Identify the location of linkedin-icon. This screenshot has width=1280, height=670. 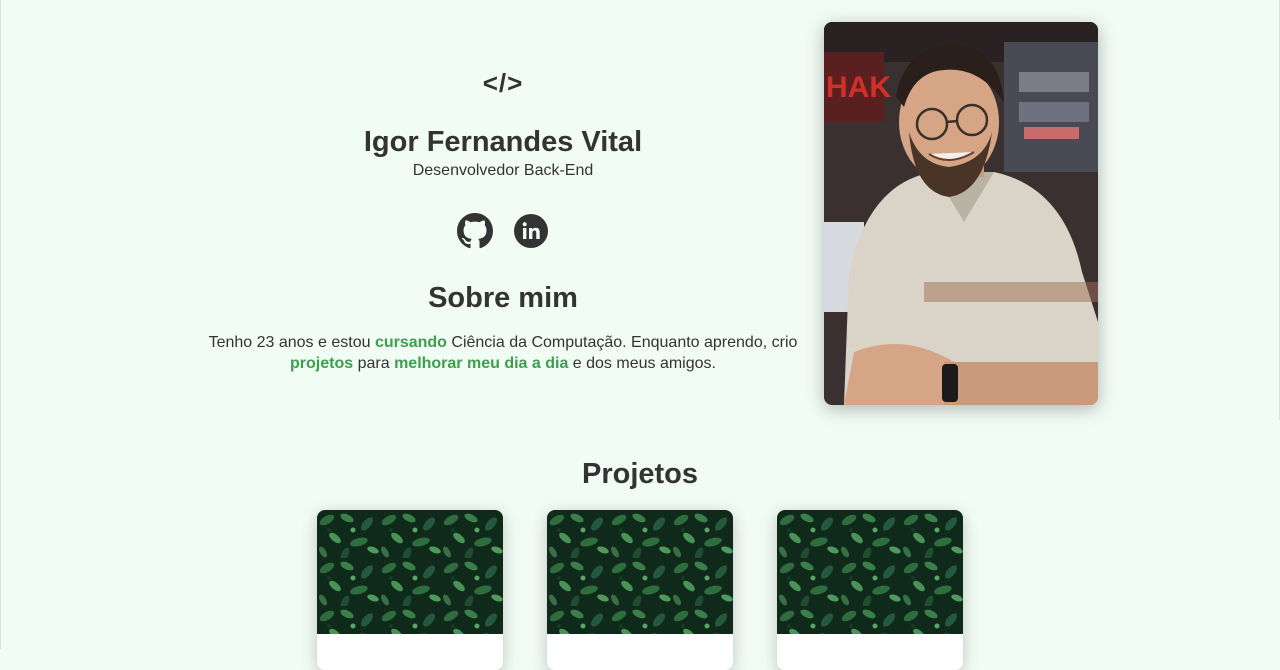
(531, 231).